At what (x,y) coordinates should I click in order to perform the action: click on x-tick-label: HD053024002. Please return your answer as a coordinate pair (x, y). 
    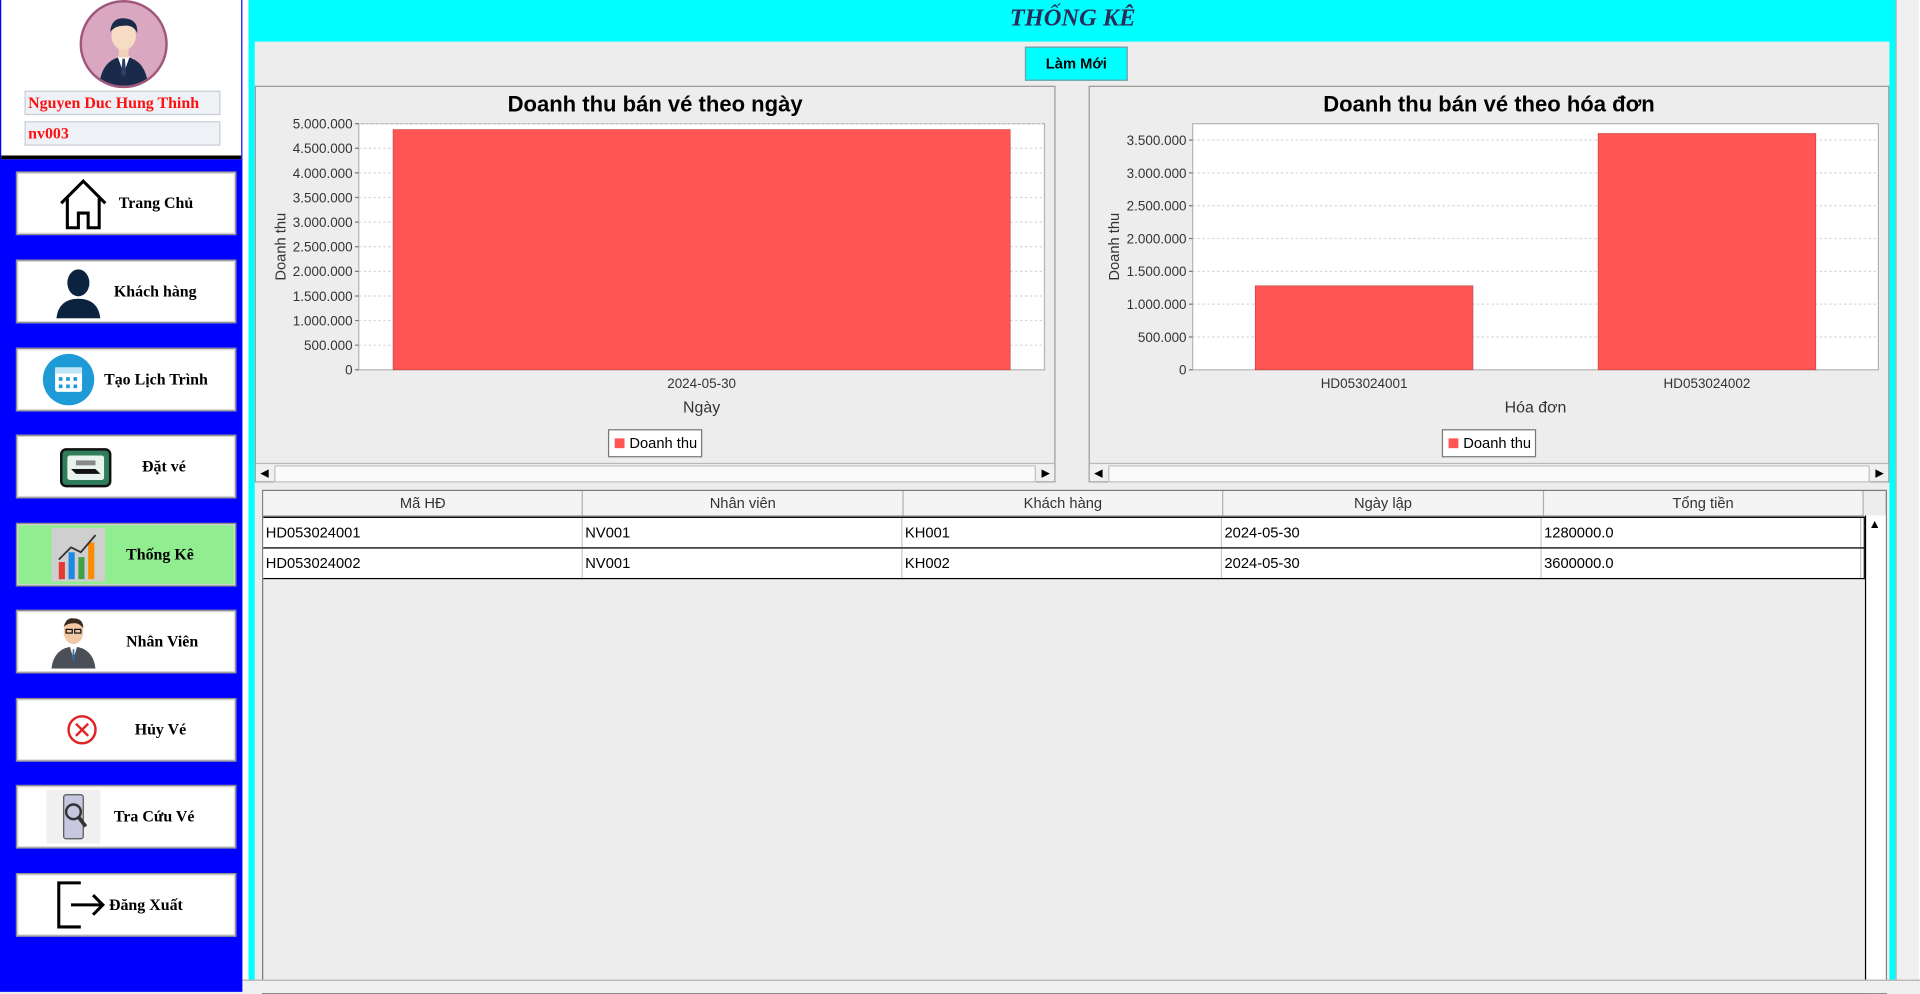
    Looking at the image, I should click on (1707, 383).